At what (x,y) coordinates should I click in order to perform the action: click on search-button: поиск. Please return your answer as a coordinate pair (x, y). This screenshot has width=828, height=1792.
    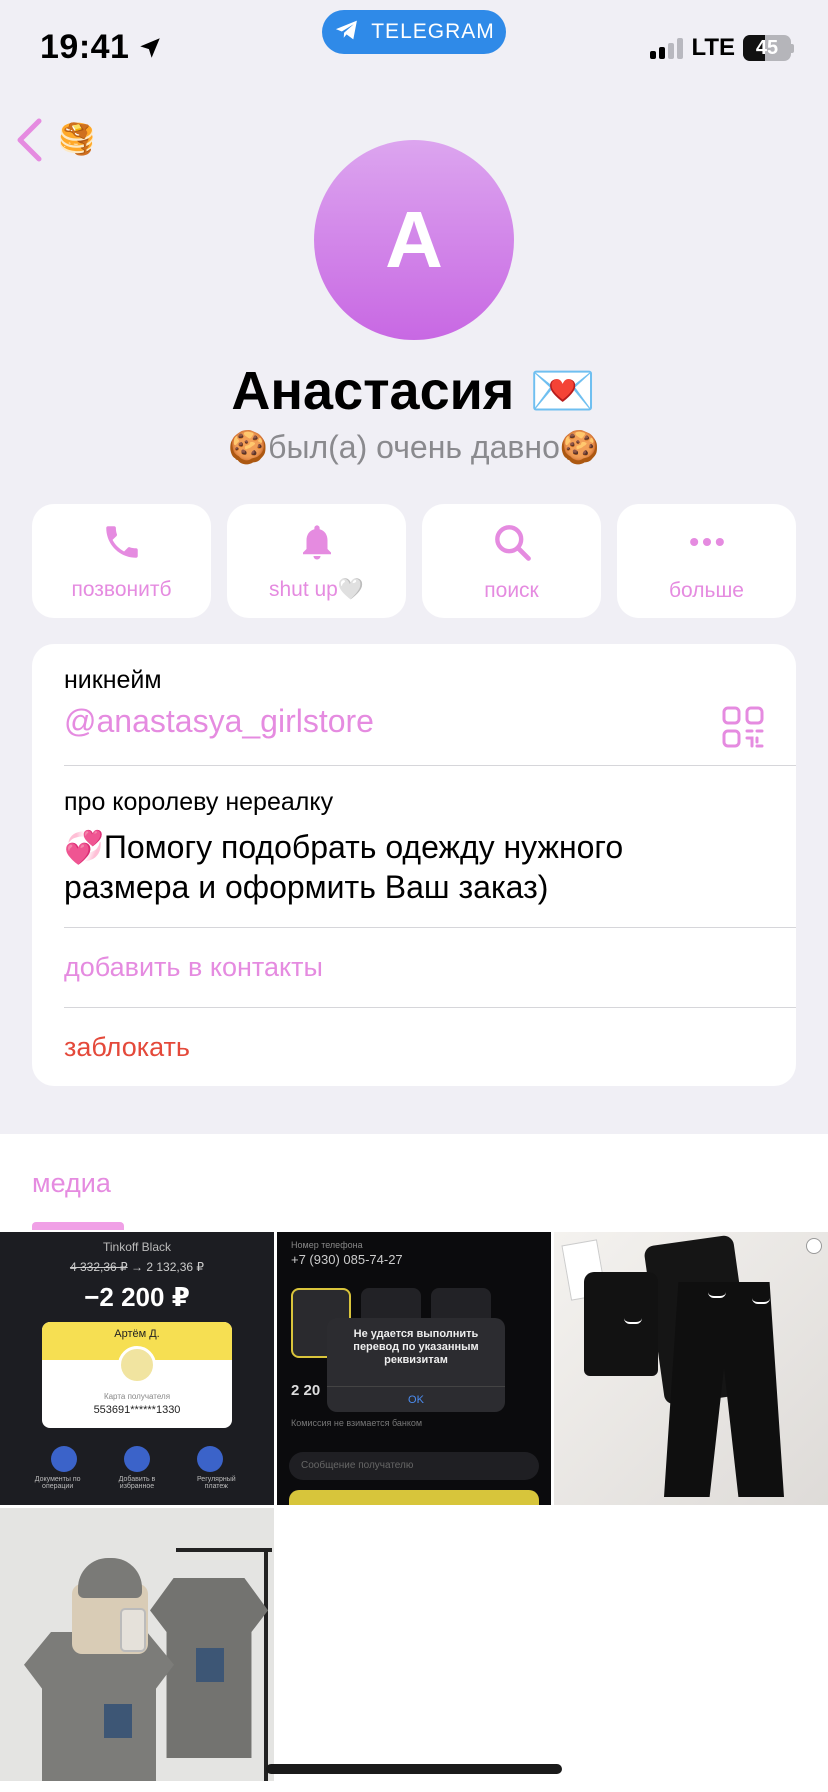
    Looking at the image, I should click on (511, 561).